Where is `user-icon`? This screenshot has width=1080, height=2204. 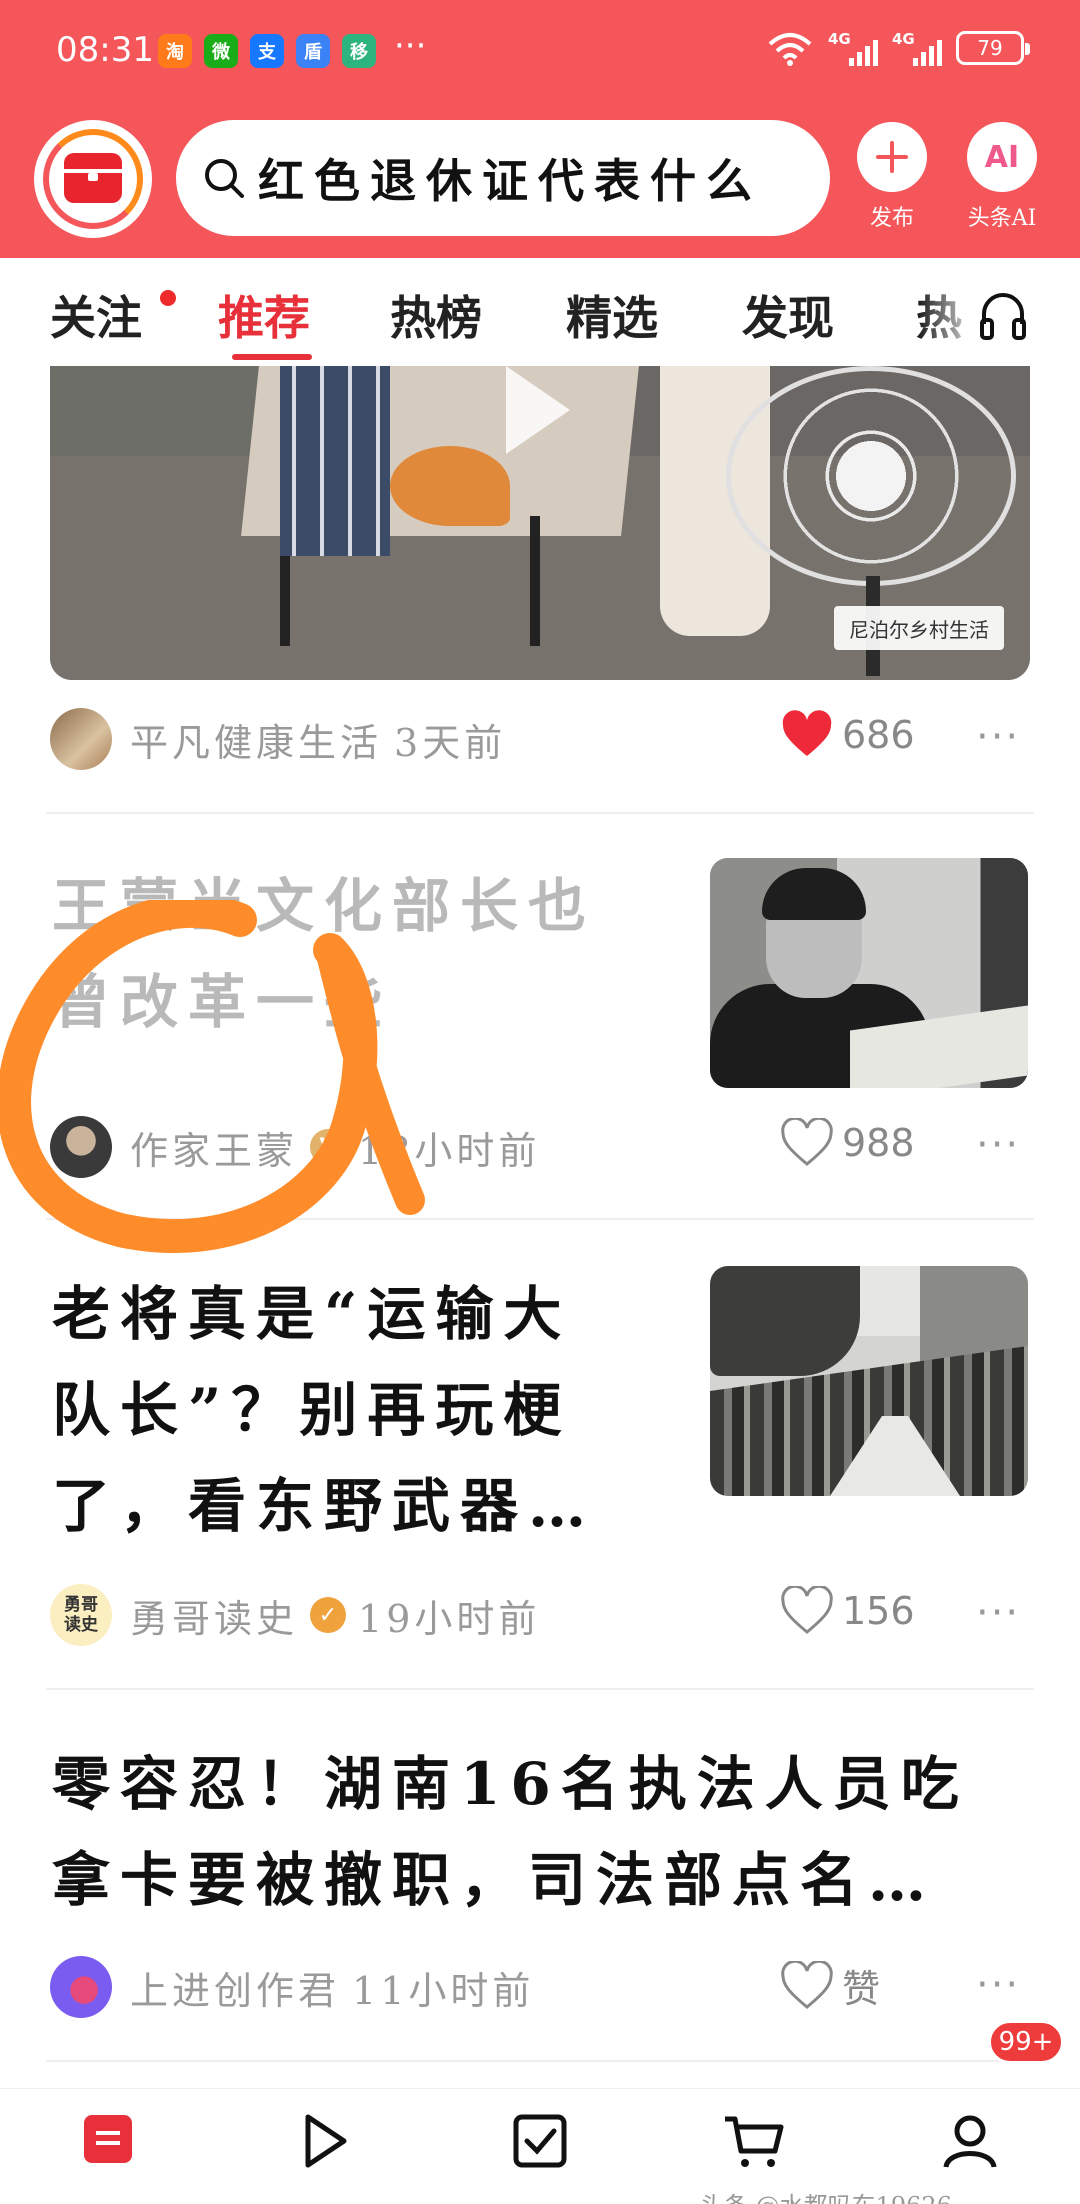 user-icon is located at coordinates (970, 2141).